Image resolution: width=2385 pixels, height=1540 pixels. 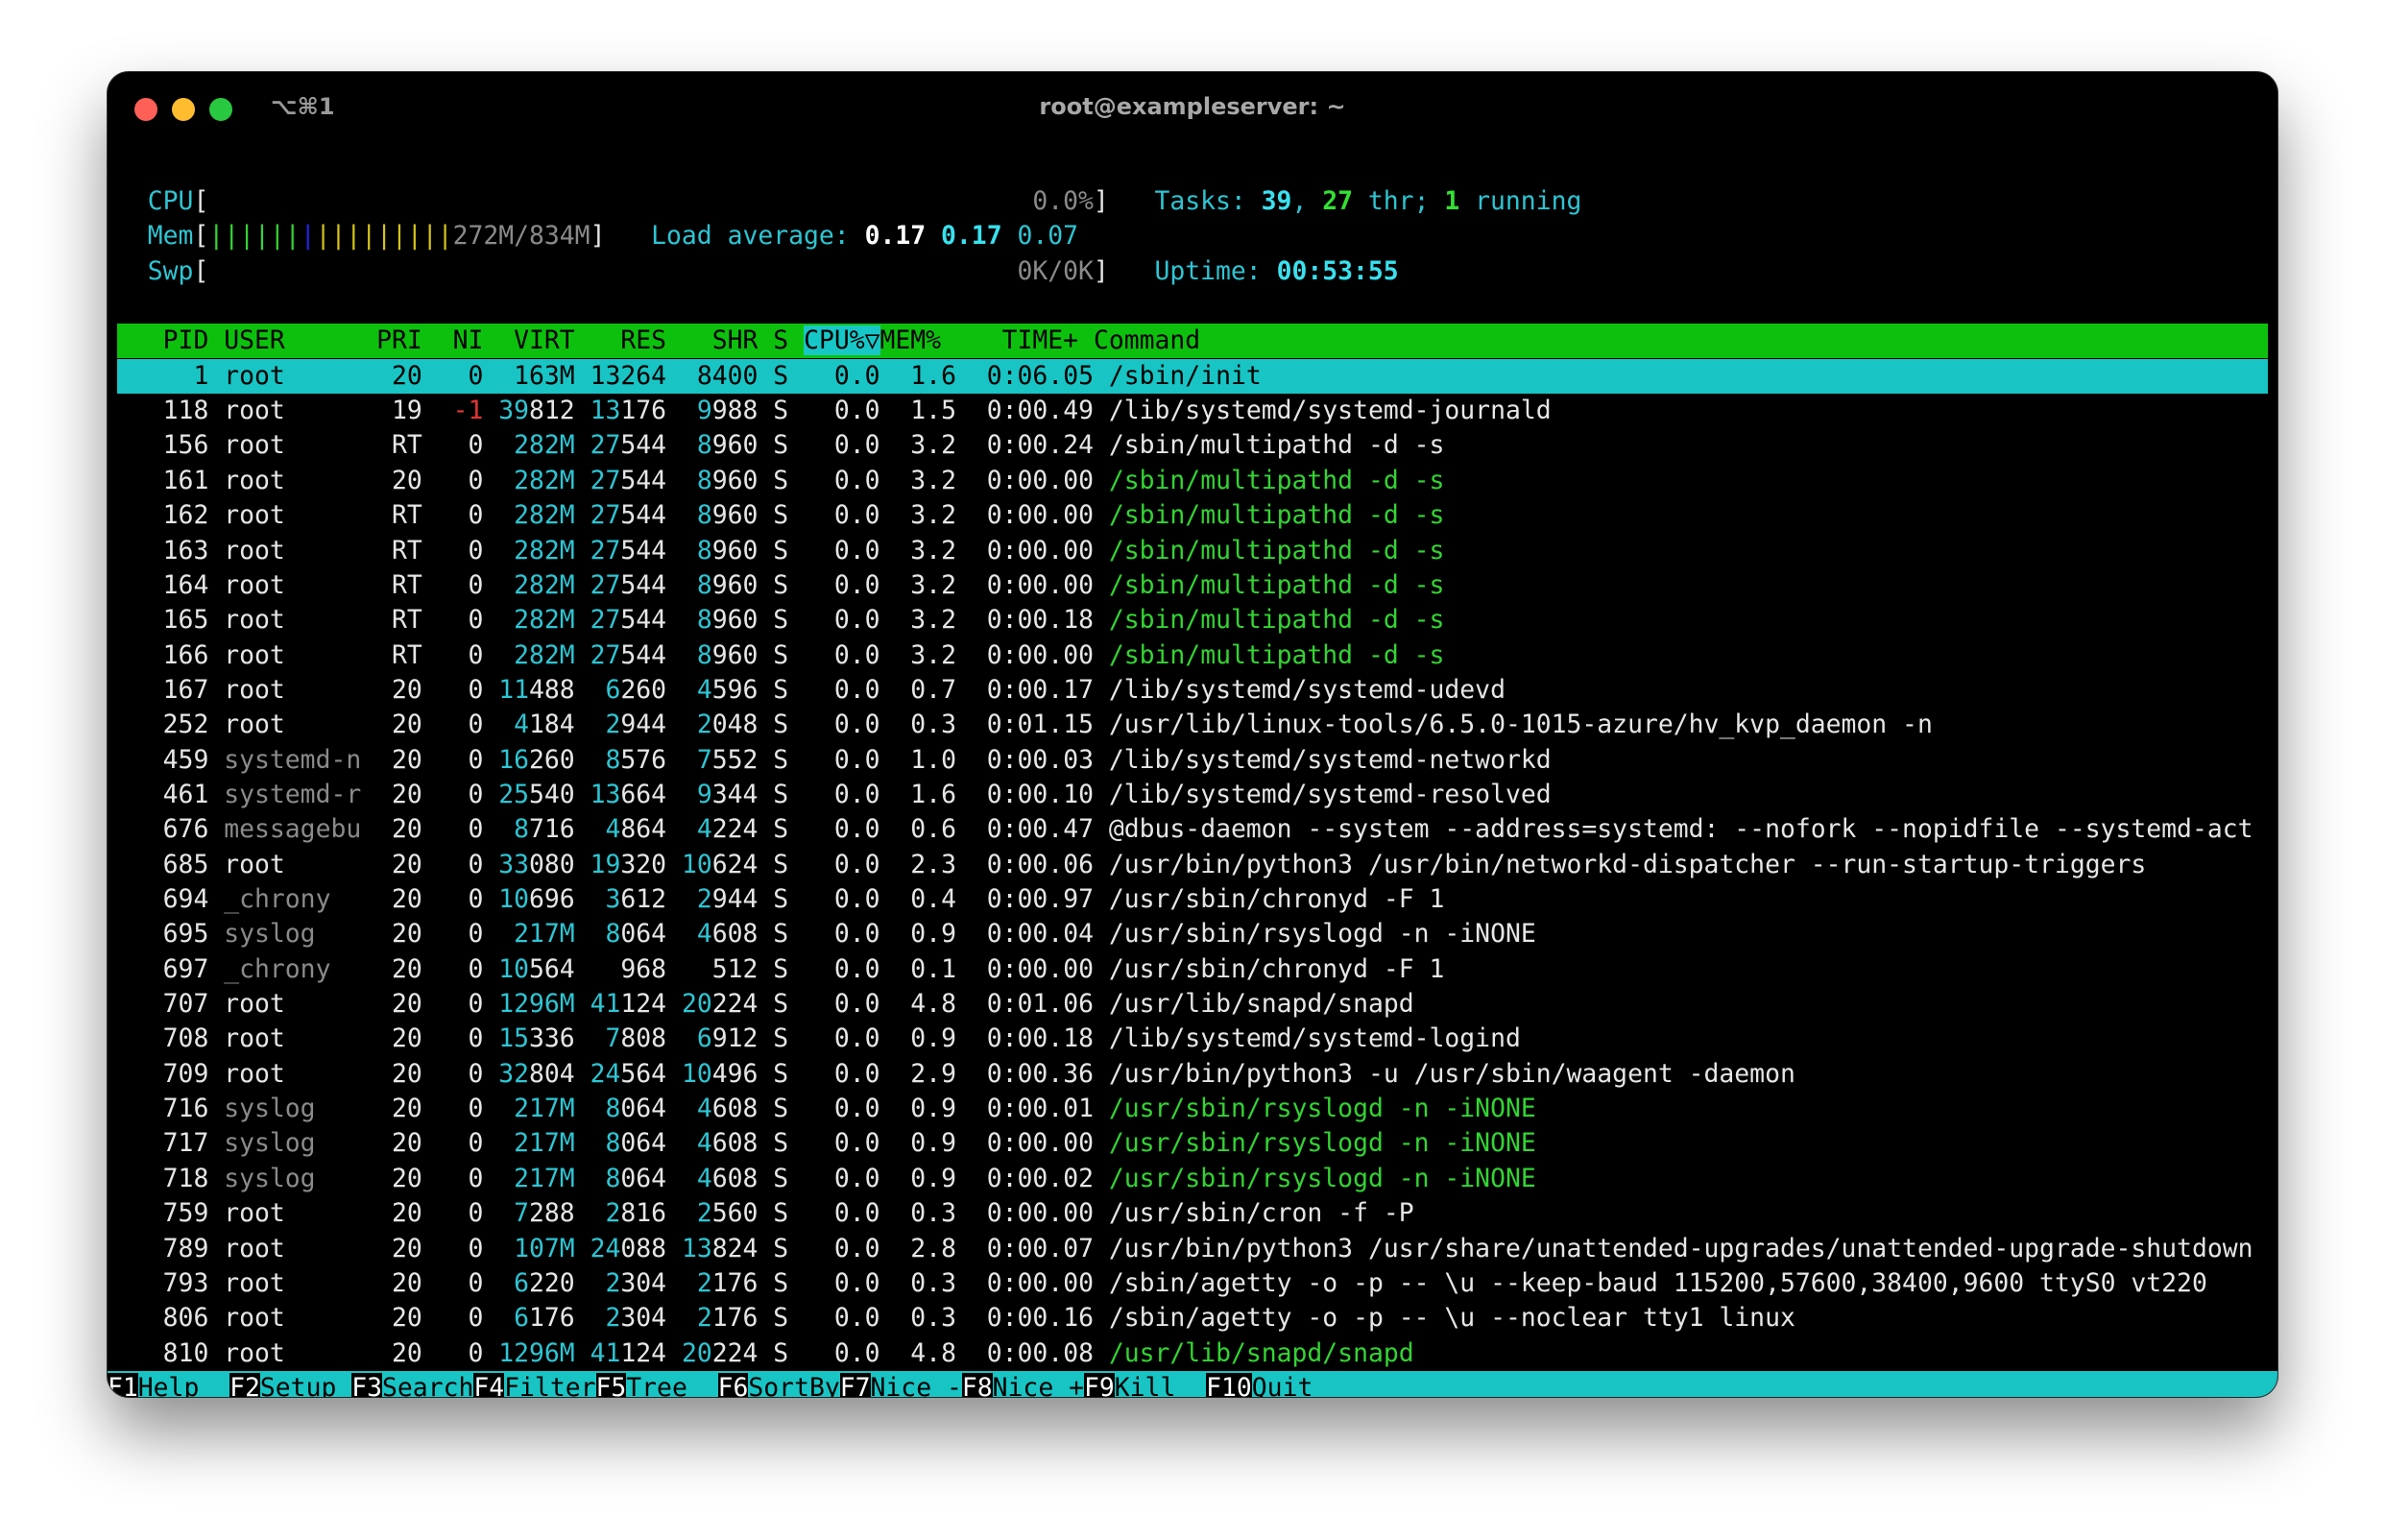 What do you see at coordinates (308, 236) in the screenshot?
I see `mem-buffers-bar: |` at bounding box center [308, 236].